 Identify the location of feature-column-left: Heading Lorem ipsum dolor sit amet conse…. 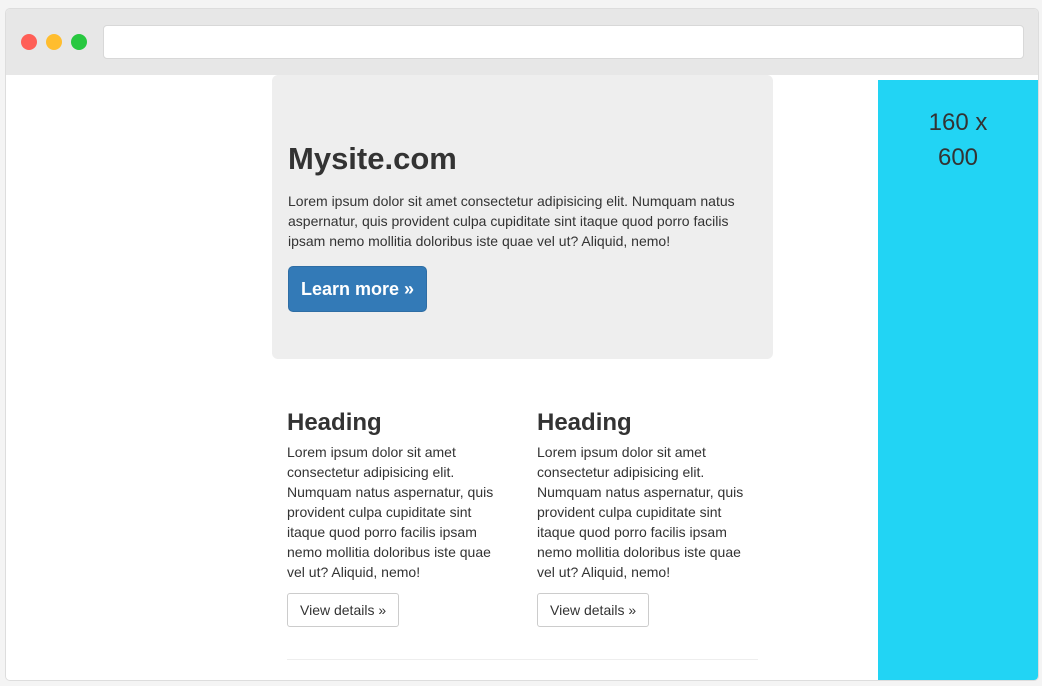
(396, 517).